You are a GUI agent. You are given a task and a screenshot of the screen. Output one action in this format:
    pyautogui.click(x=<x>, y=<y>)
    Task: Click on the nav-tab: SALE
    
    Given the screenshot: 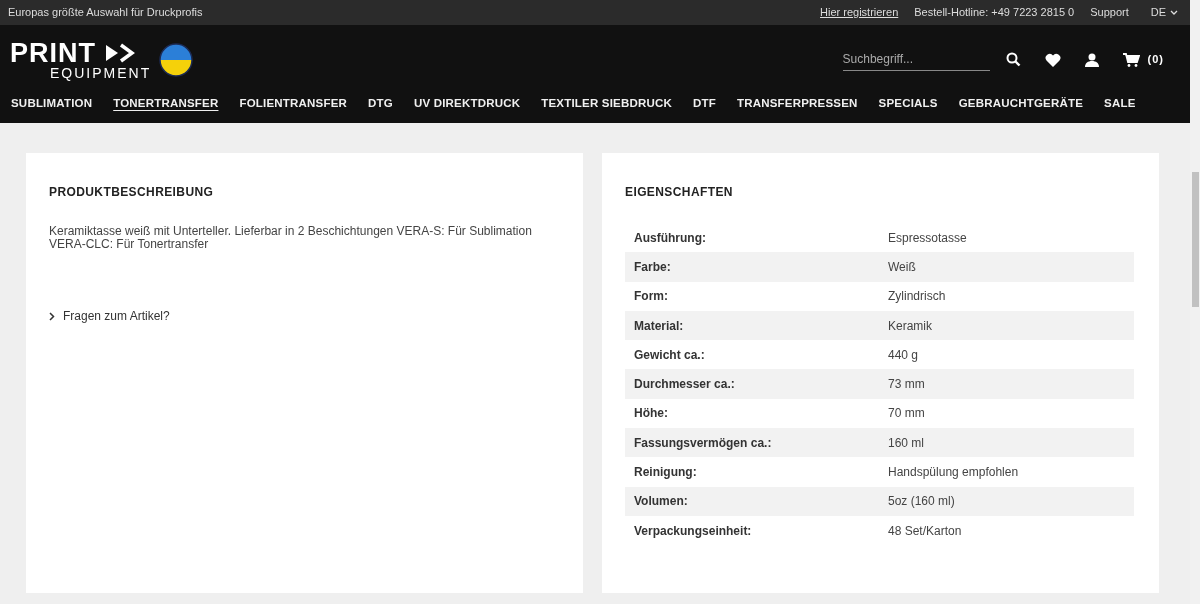 What is the action you would take?
    pyautogui.click(x=1120, y=104)
    